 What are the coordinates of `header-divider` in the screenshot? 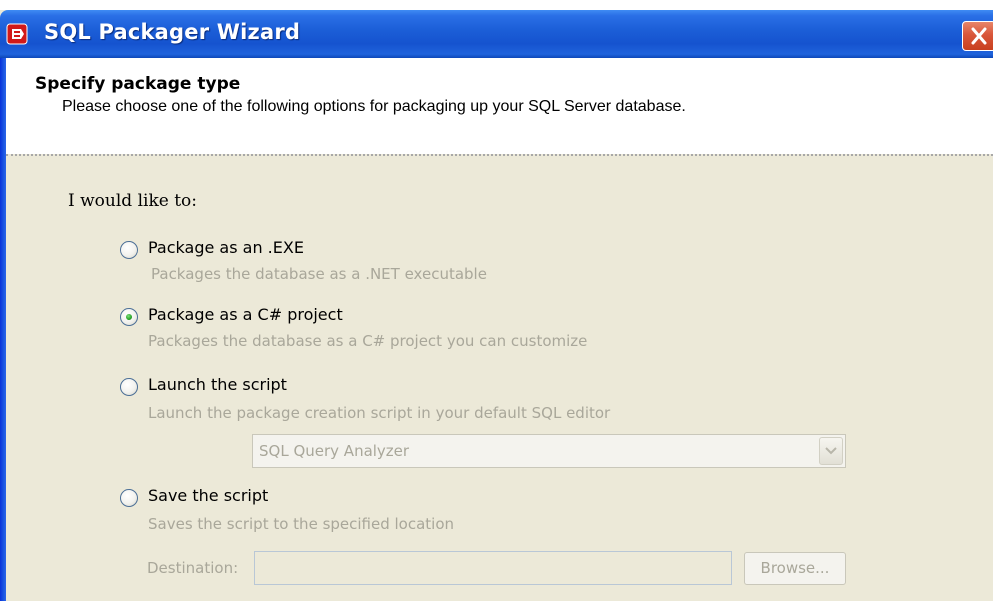 It's located at (499, 155).